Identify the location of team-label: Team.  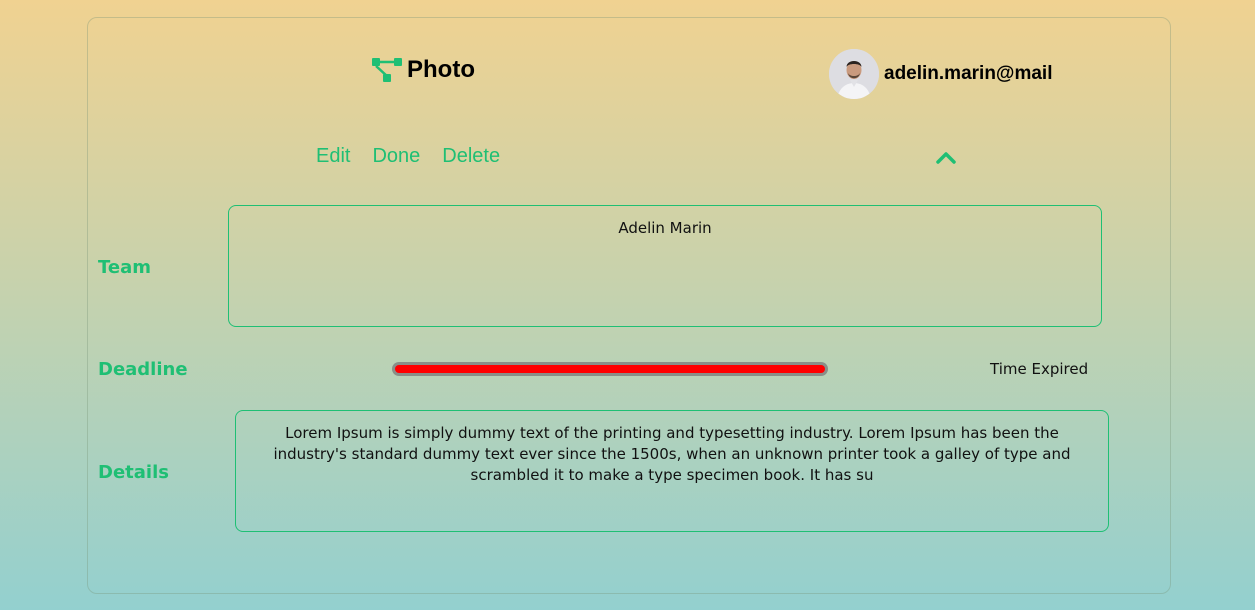
(124, 267).